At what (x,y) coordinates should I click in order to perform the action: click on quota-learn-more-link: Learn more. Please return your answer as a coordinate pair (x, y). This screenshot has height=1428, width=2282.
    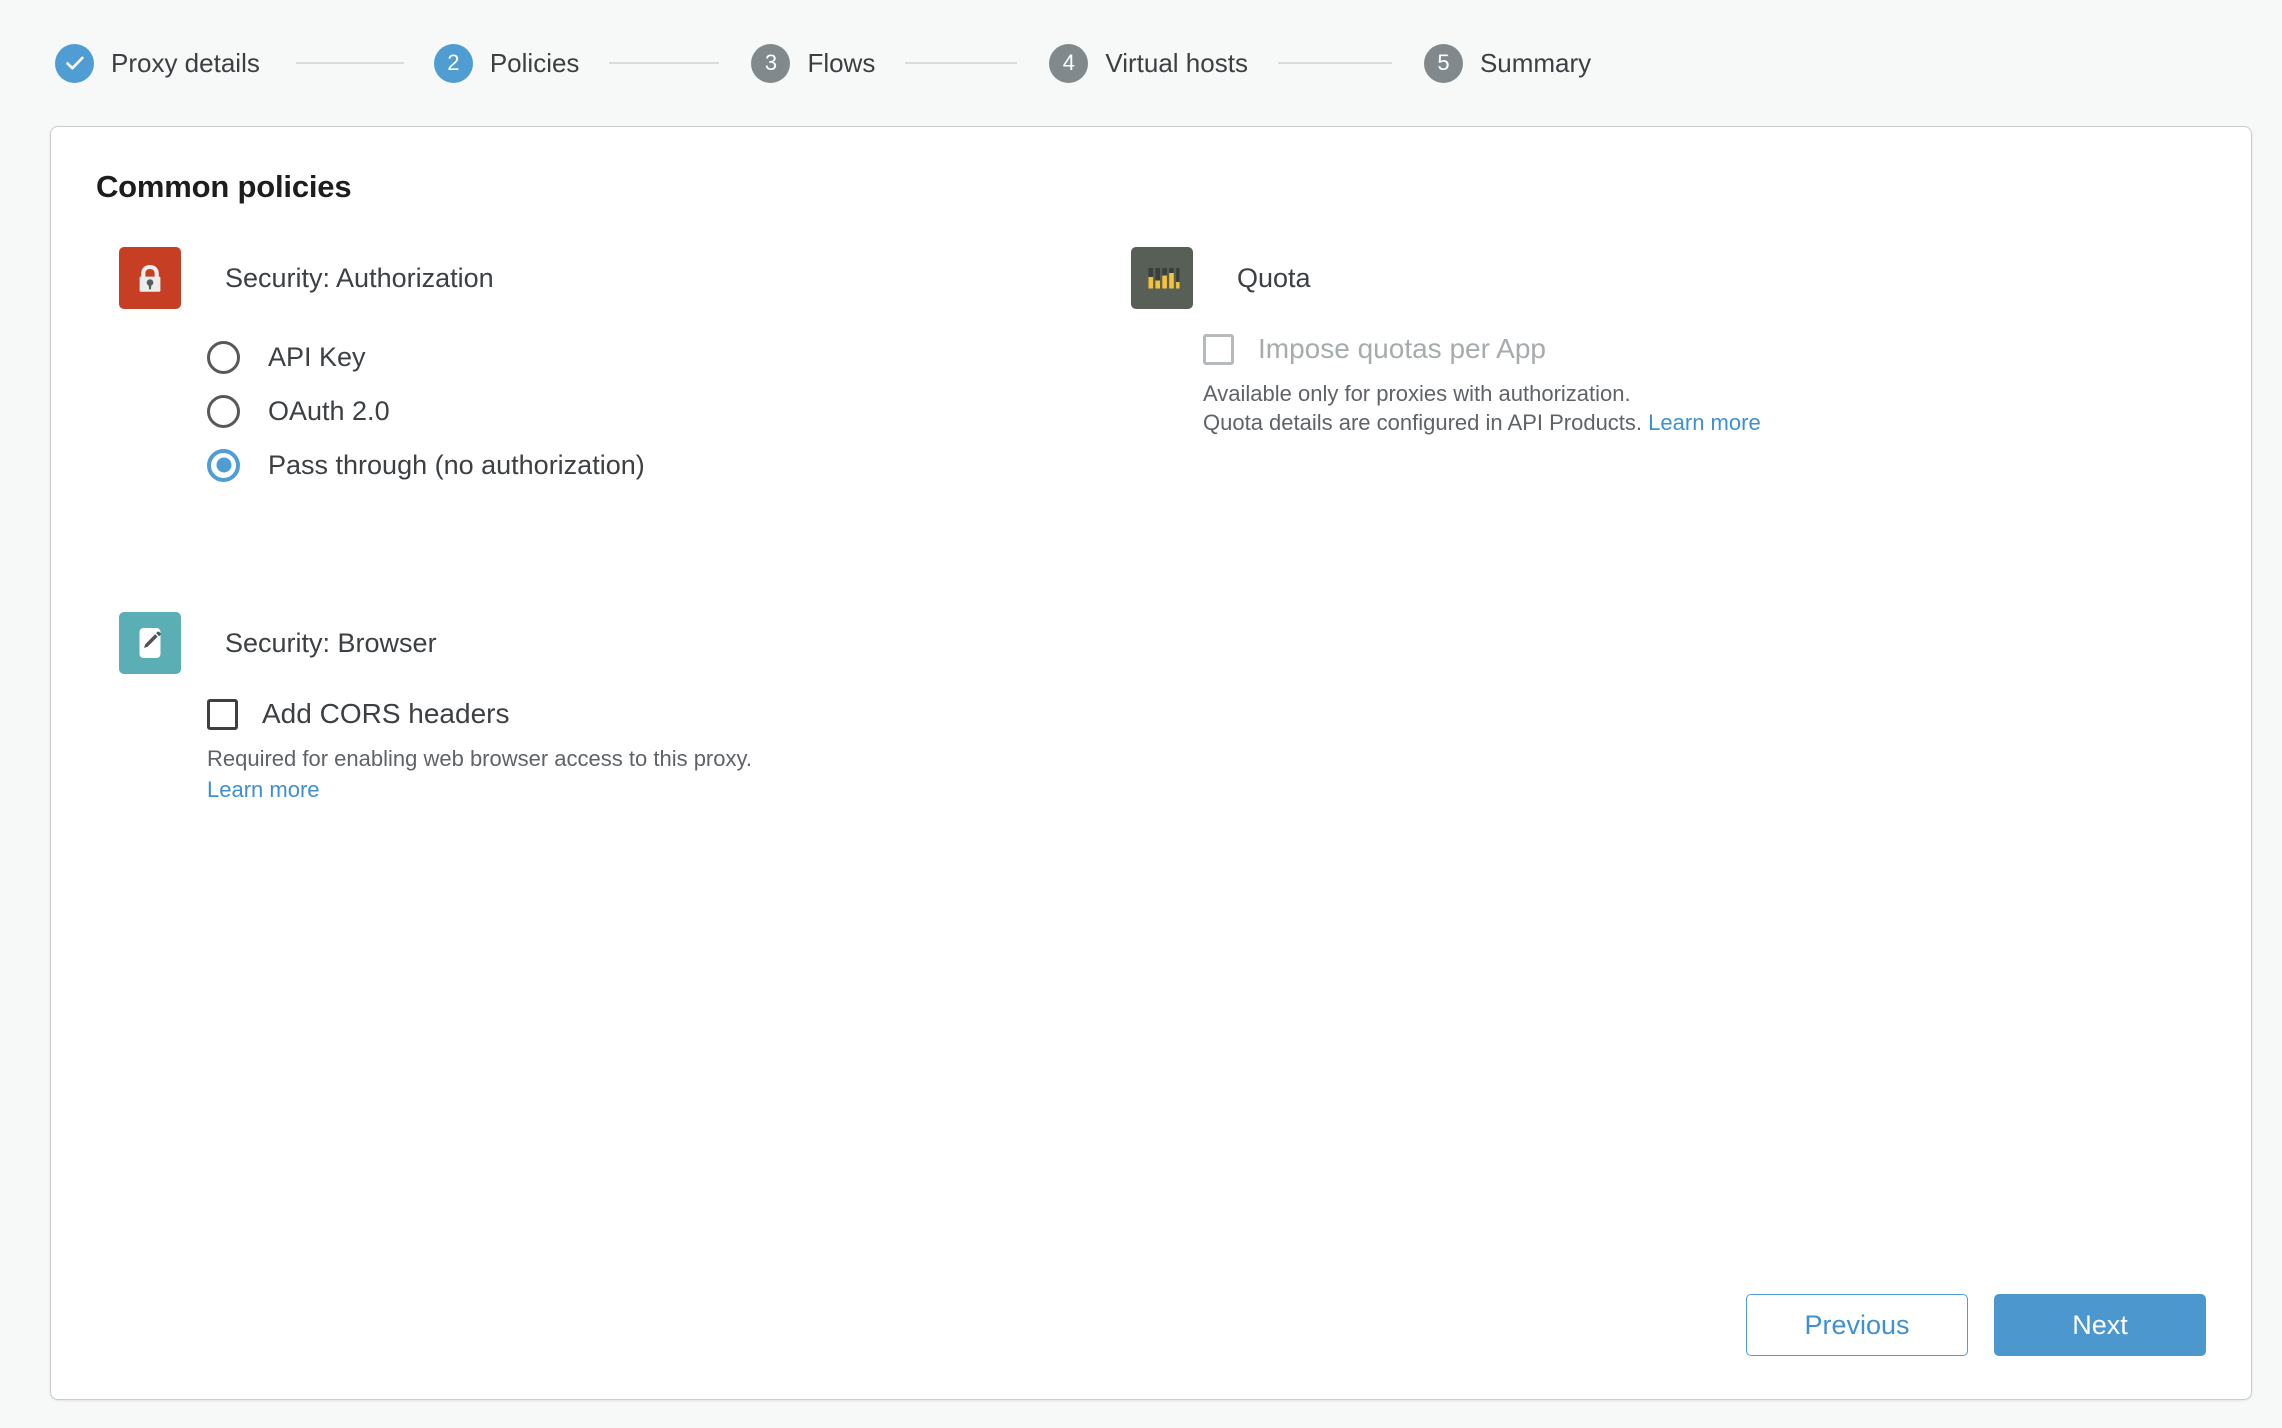
    Looking at the image, I should click on (1704, 422).